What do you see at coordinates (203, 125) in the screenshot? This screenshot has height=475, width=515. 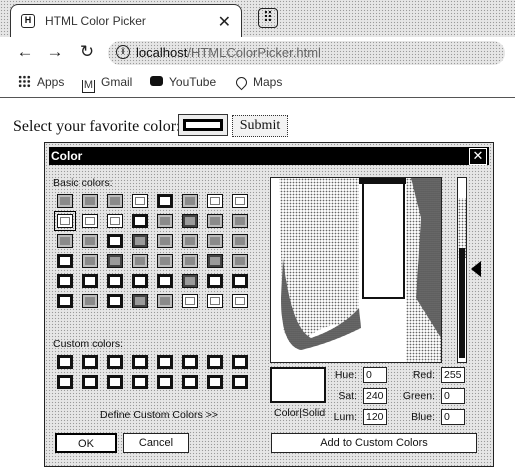 I see `color-input` at bounding box center [203, 125].